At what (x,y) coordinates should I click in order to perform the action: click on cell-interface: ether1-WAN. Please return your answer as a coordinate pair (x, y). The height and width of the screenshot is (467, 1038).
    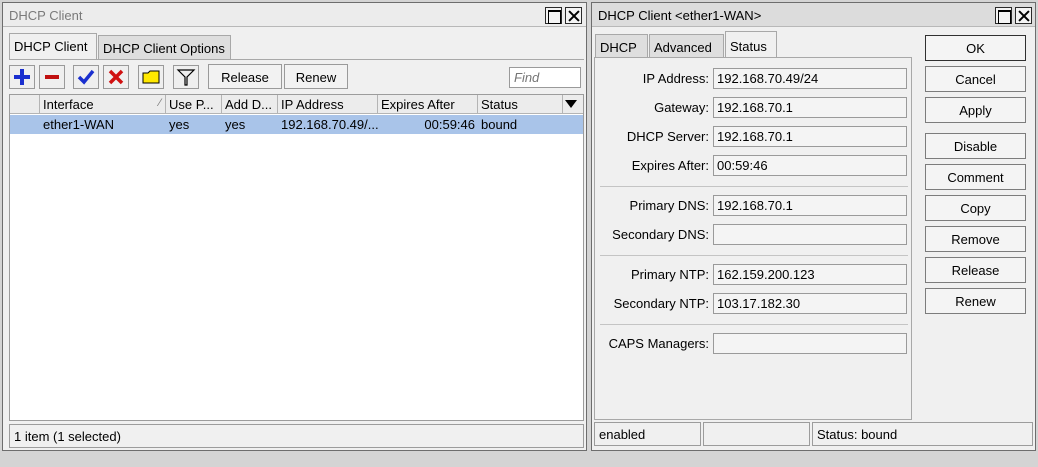
    Looking at the image, I should click on (79, 124).